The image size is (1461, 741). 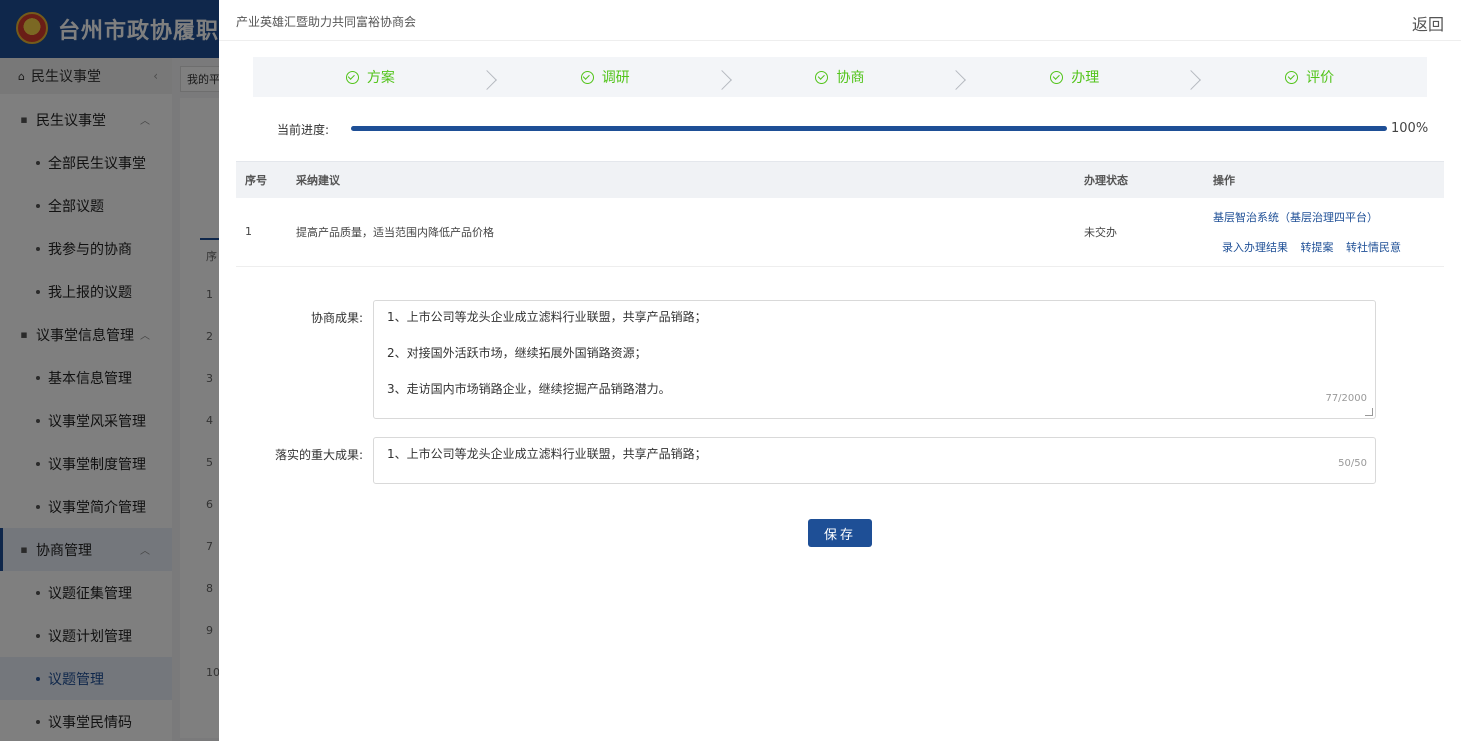 What do you see at coordinates (380, 78) in the screenshot?
I see `step-label: 方案` at bounding box center [380, 78].